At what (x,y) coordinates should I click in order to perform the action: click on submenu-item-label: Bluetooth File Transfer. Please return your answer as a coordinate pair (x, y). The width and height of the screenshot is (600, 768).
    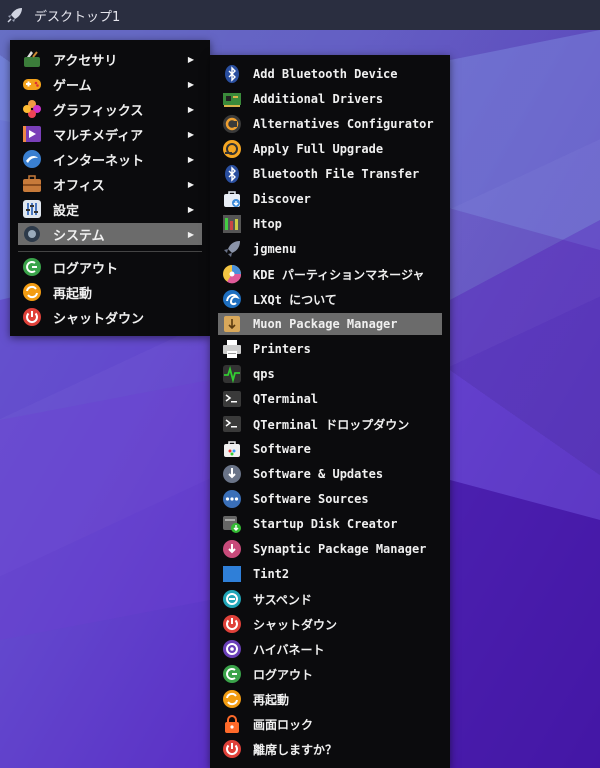
    Looking at the image, I should click on (336, 174).